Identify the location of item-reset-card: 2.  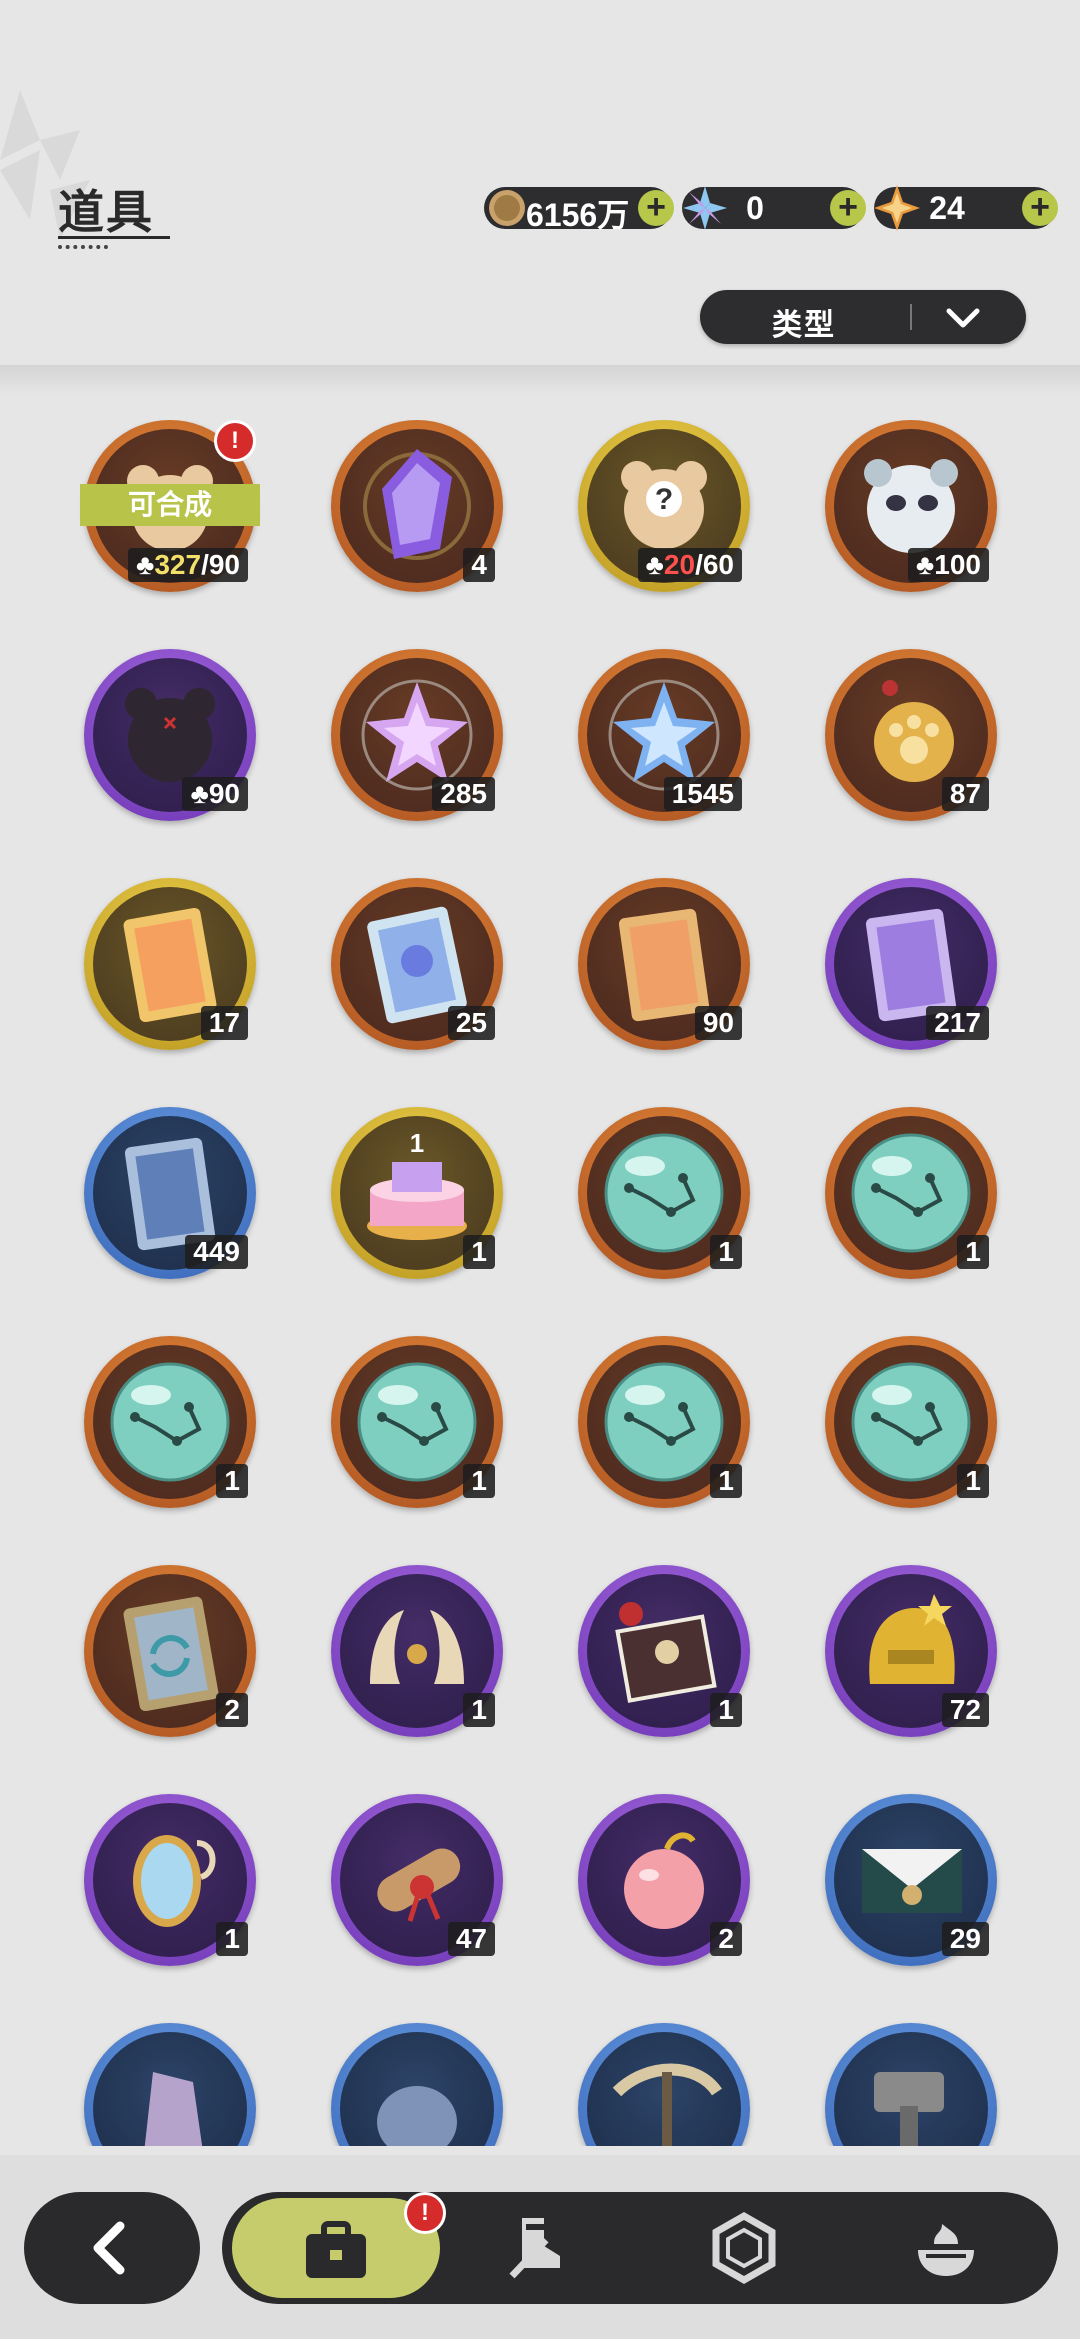
(170, 1651).